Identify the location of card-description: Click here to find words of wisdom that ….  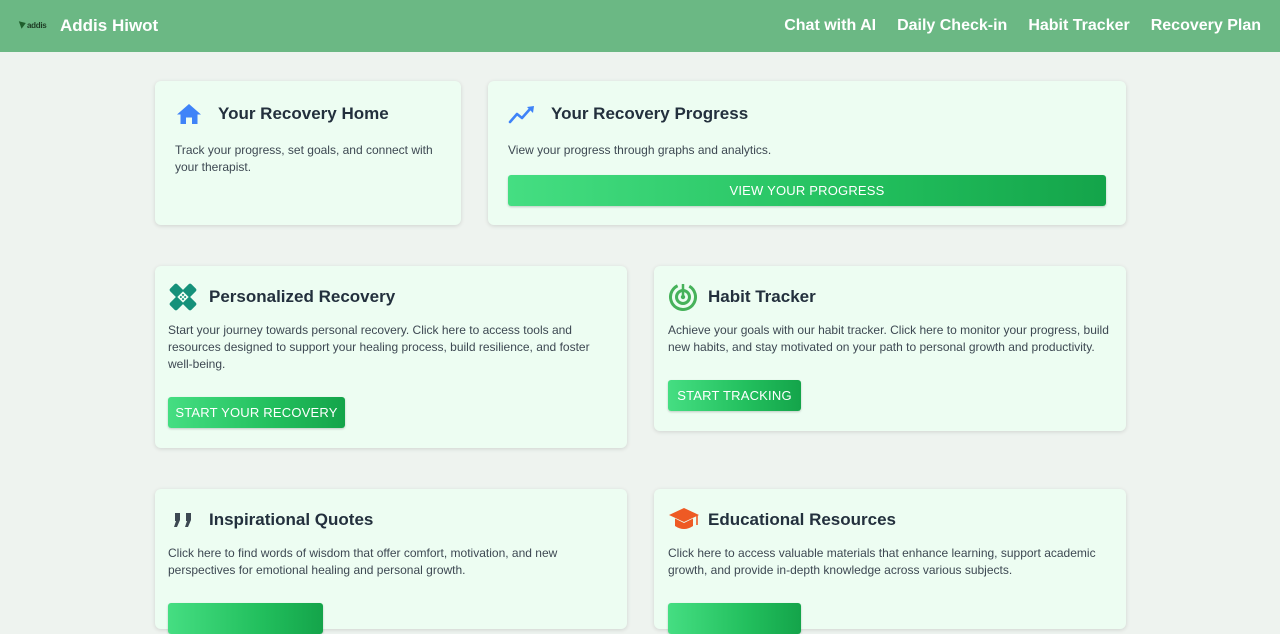
(363, 561).